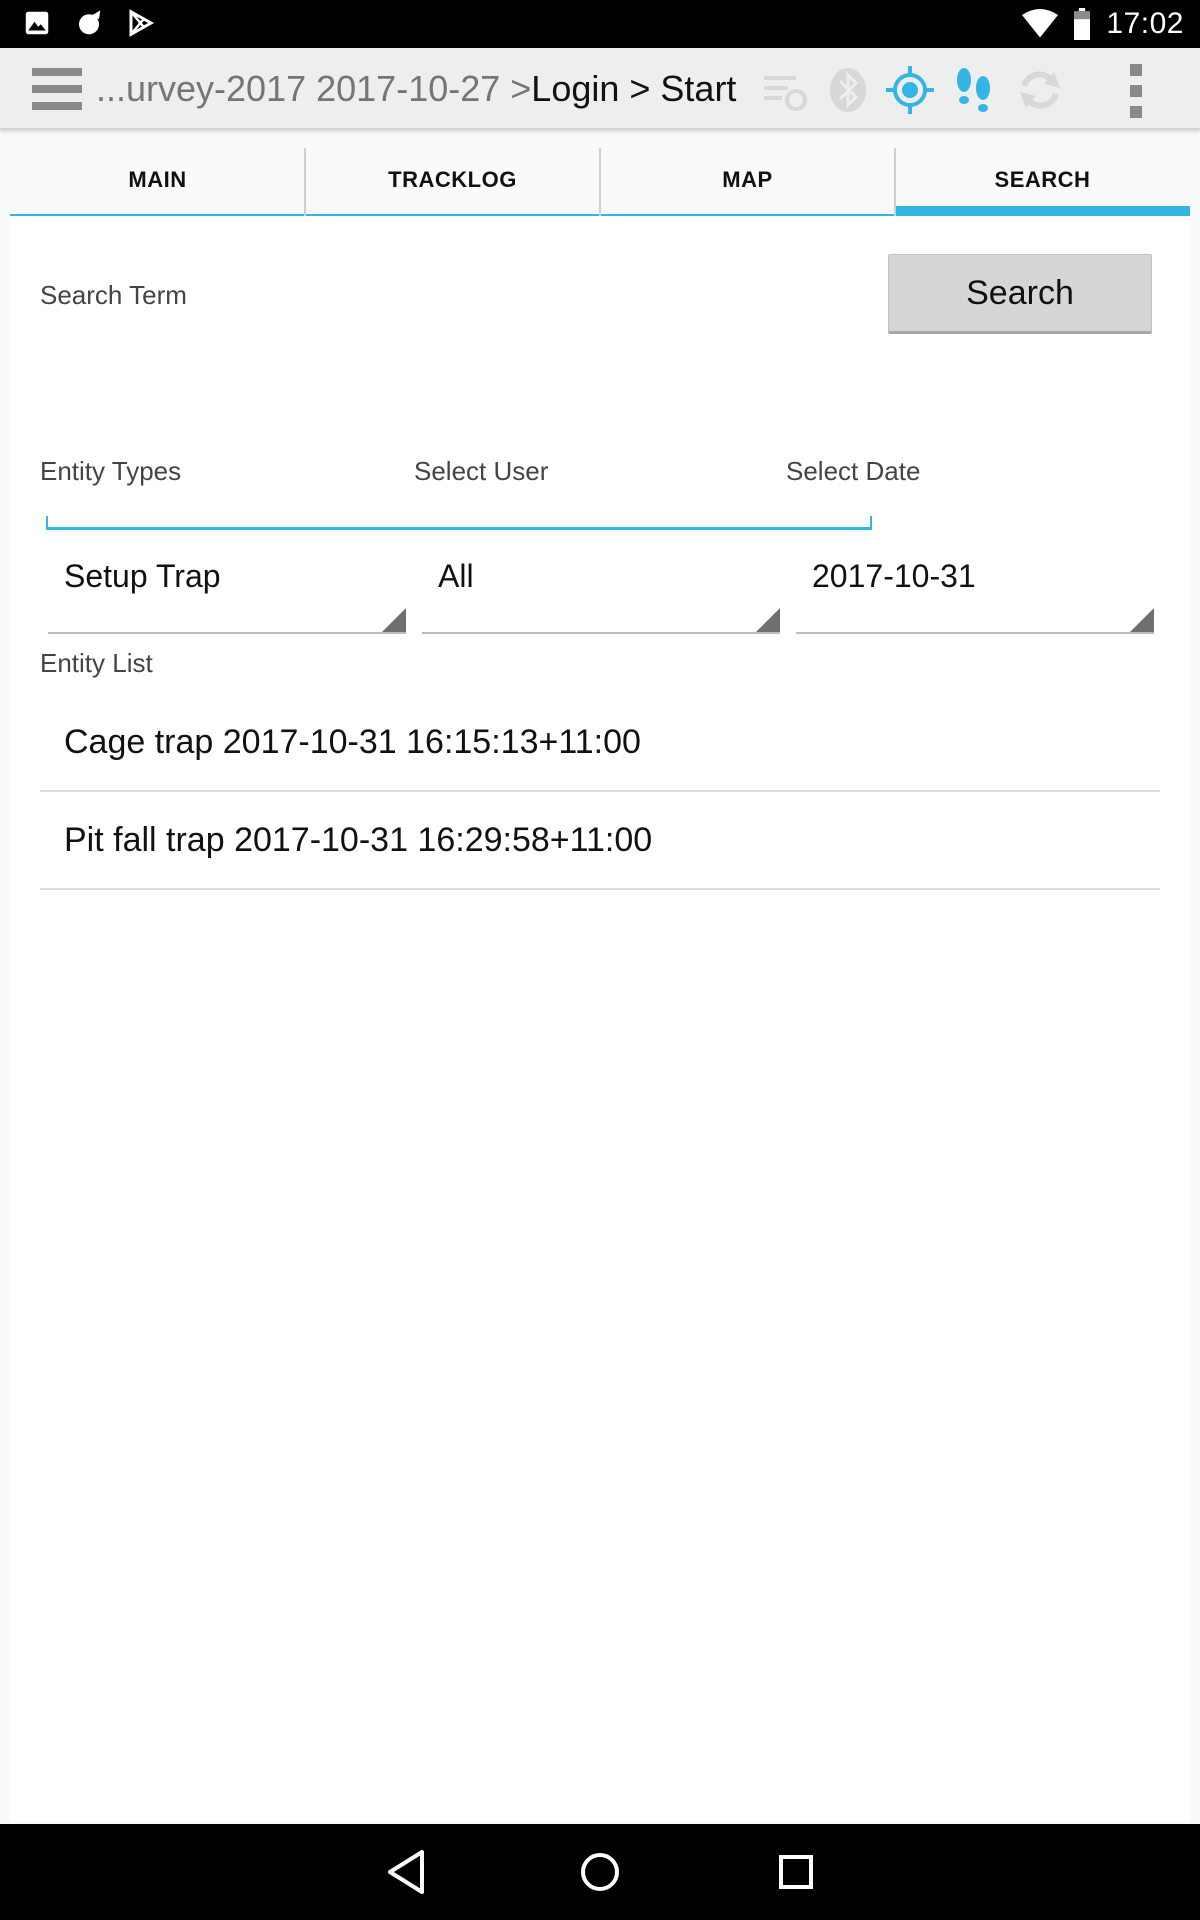  Describe the element at coordinates (894, 576) in the screenshot. I see `select-date-value: 2017-10-31` at that location.